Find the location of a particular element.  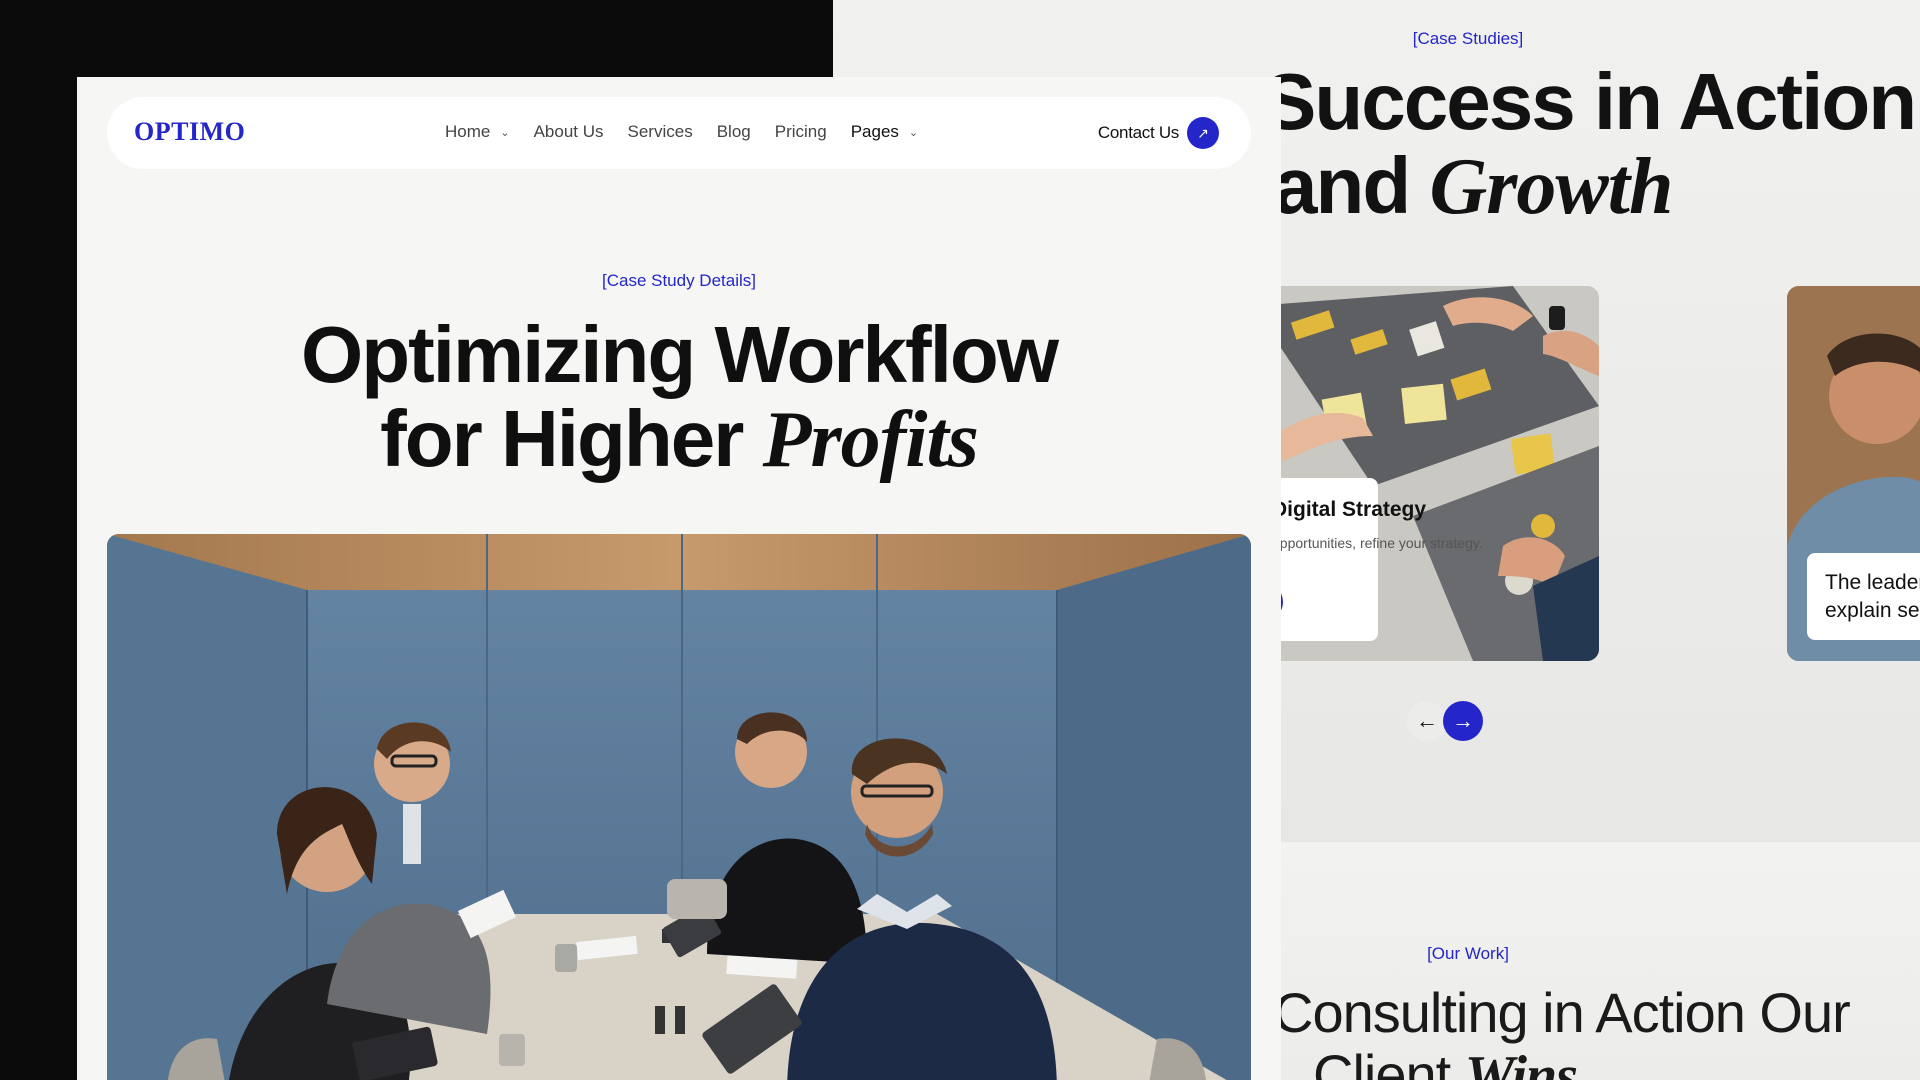

nav-item-pages: Pages ⌄ is located at coordinates (884, 132).